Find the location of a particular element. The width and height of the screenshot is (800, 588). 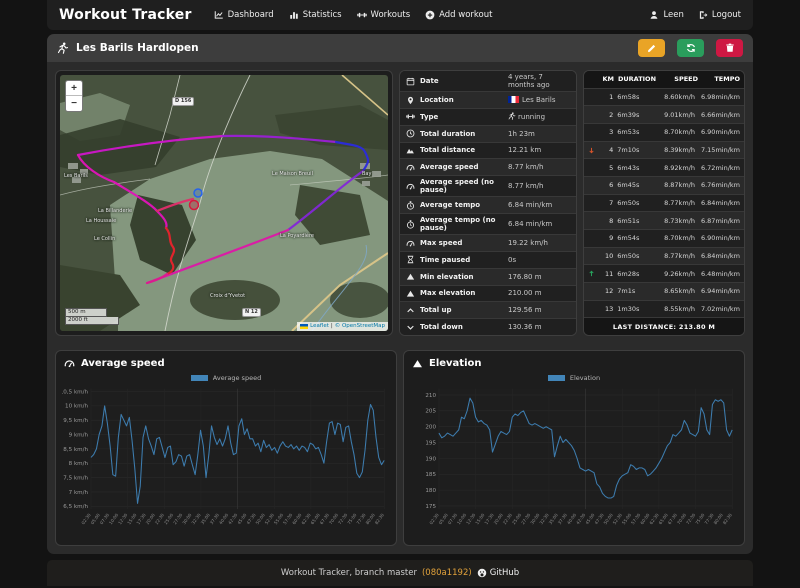

trend-down-icon is located at coordinates (591, 150).